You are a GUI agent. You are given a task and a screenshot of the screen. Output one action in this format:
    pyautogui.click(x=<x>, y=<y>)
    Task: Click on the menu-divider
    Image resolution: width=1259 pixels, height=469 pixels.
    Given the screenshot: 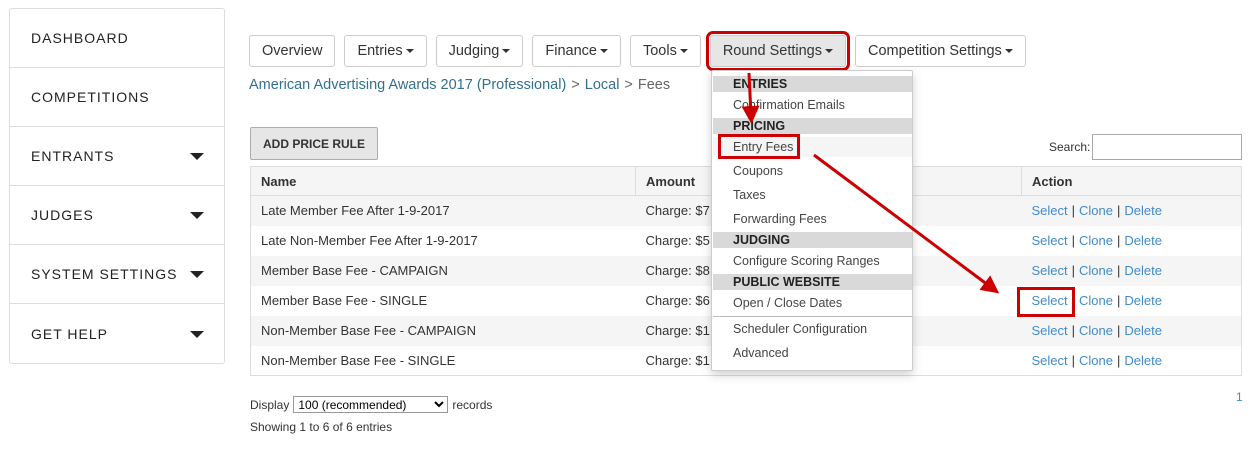 What is the action you would take?
    pyautogui.click(x=812, y=316)
    